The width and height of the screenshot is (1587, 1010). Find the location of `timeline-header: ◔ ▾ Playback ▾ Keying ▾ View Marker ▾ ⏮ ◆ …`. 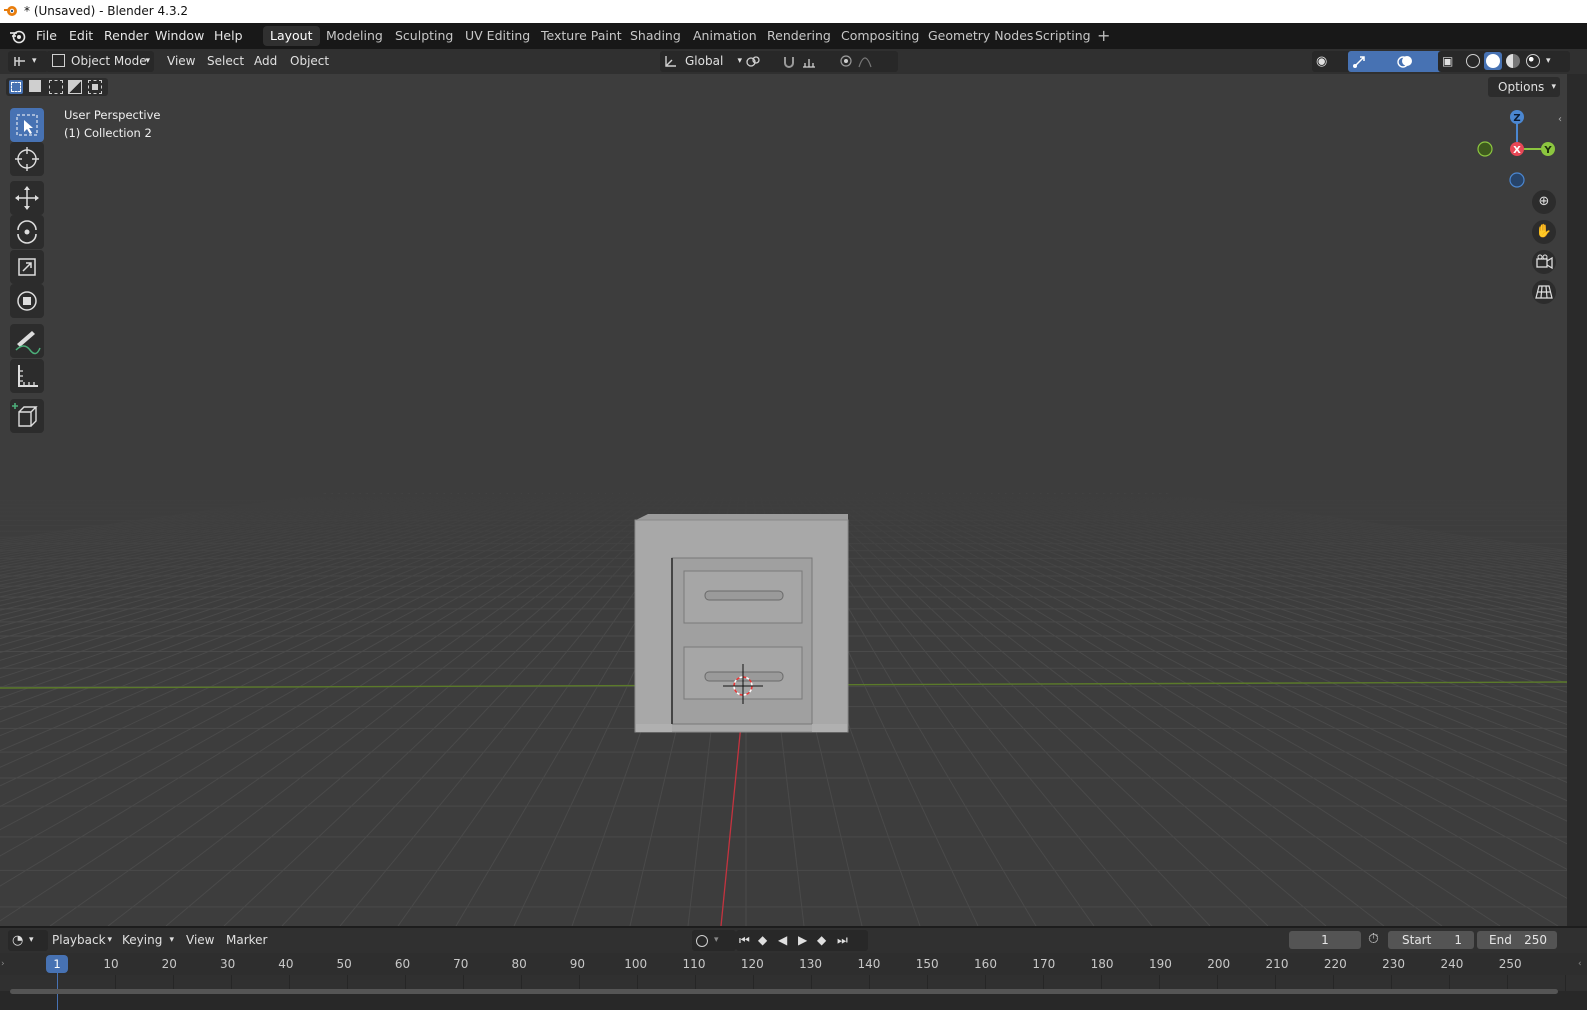

timeline-header: ◔ ▾ Playback ▾ Keying ▾ View Marker ▾ ⏮ ◆ … is located at coordinates (793, 940).